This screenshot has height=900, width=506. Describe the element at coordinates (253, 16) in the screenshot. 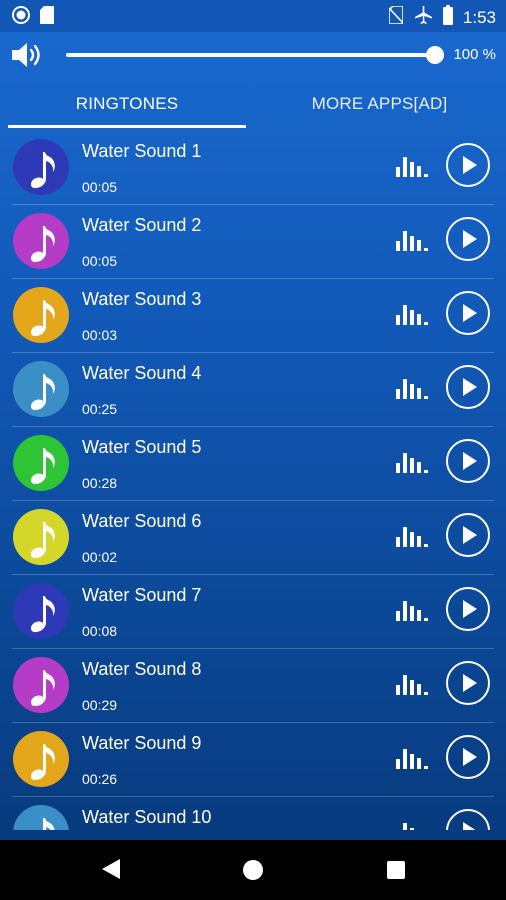

I see `status-bar: 1:53` at that location.